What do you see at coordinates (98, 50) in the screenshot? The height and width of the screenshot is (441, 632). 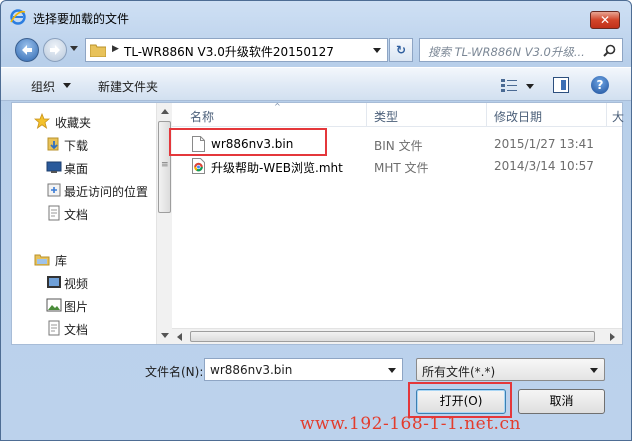 I see `folder-icon` at bounding box center [98, 50].